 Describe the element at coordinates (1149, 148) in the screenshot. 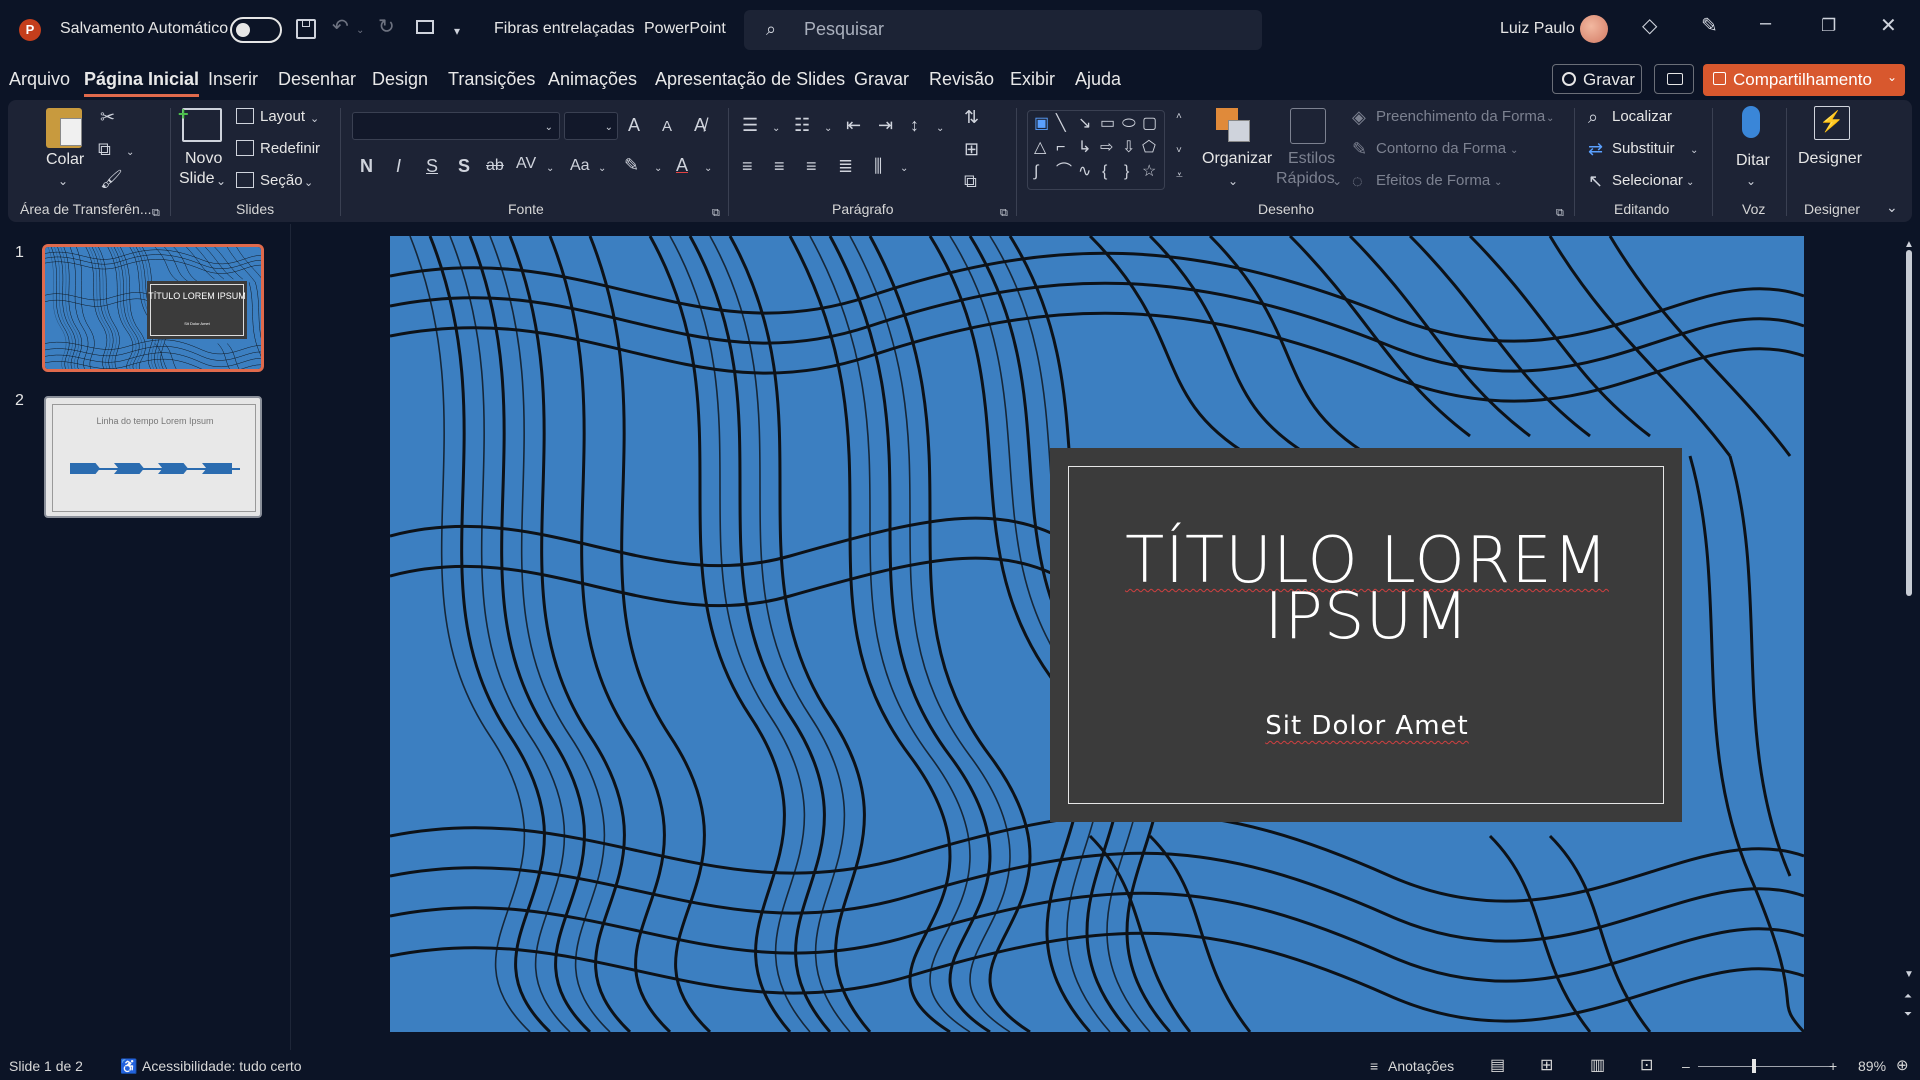

I see `pentagon-shape-icon: ⬠` at that location.